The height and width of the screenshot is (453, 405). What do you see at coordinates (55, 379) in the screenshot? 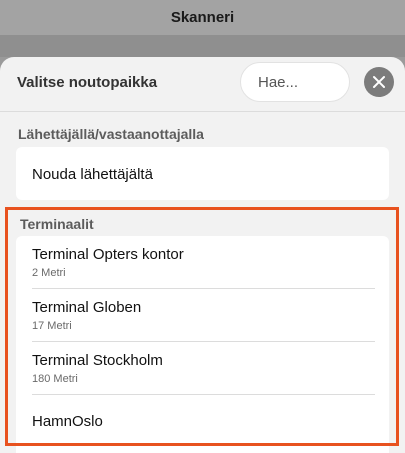
I see `item-distance: 180 Metri` at bounding box center [55, 379].